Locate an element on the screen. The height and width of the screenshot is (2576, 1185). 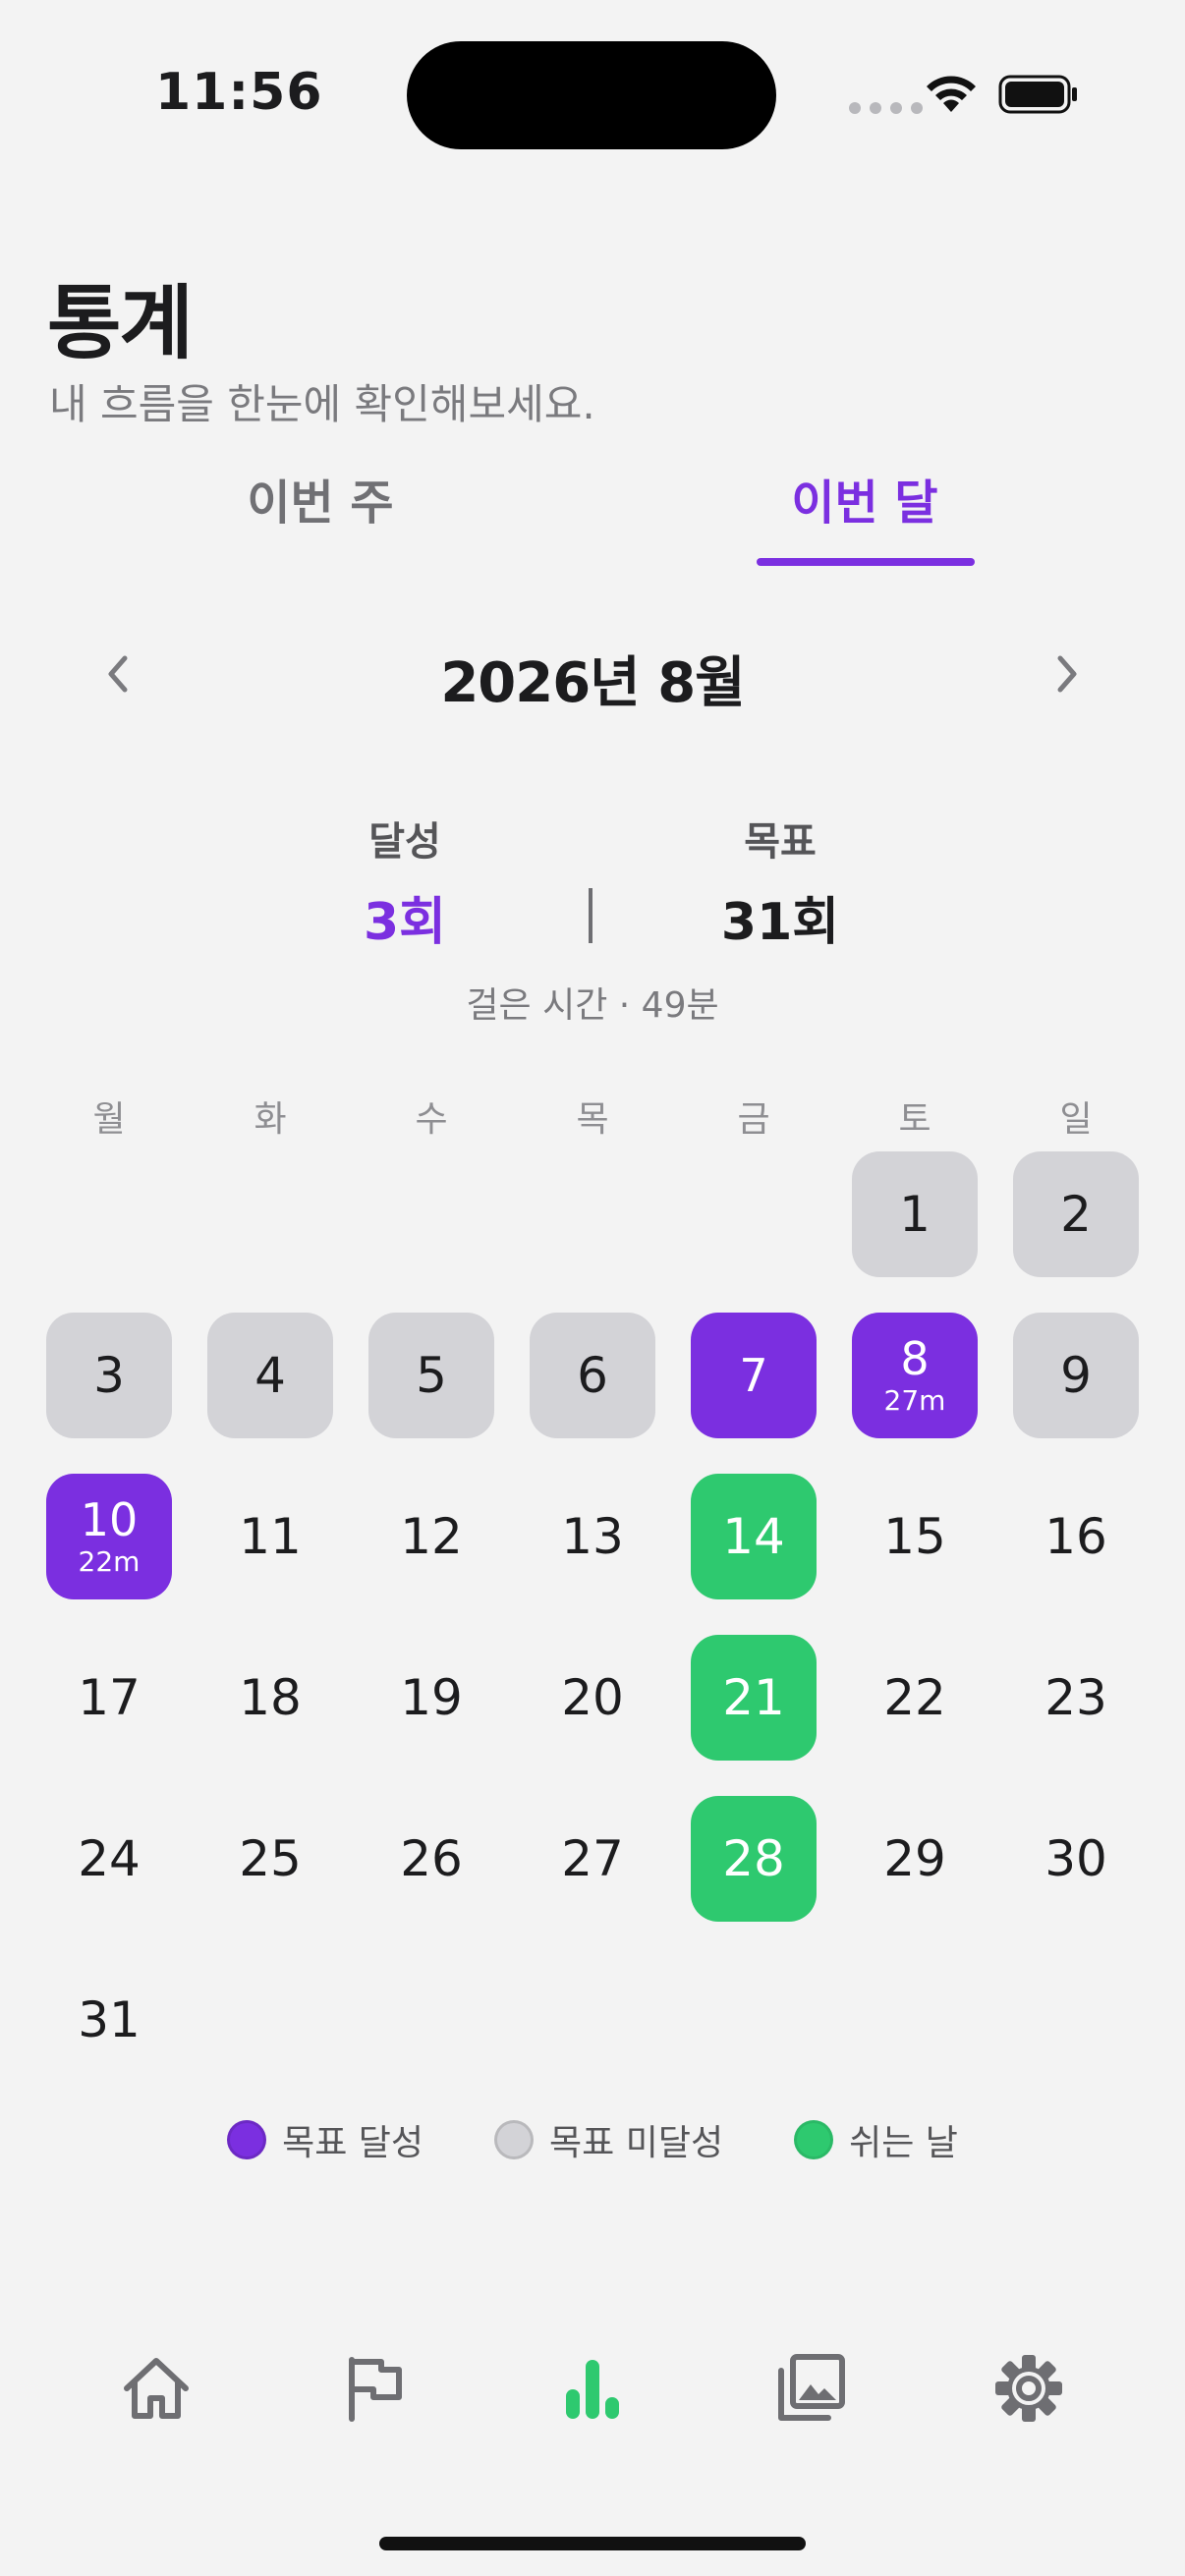
status-time: 11:56 is located at coordinates (239, 92).